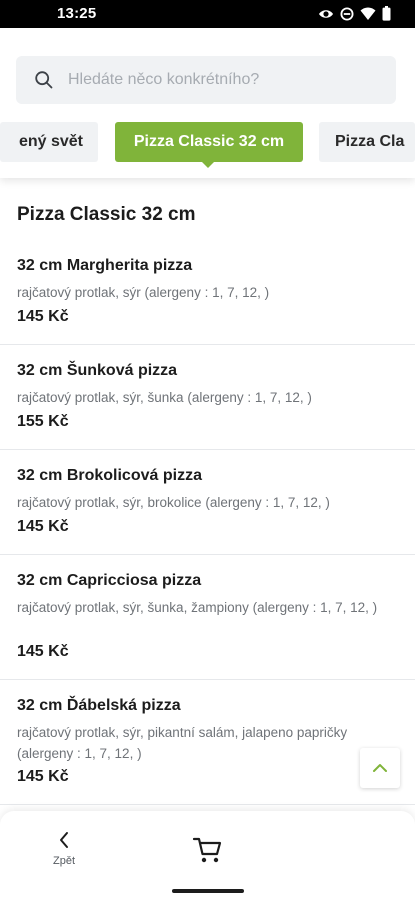 Image resolution: width=415 pixels, height=900 pixels. I want to click on category-tab-label: ený svět, so click(50, 141).